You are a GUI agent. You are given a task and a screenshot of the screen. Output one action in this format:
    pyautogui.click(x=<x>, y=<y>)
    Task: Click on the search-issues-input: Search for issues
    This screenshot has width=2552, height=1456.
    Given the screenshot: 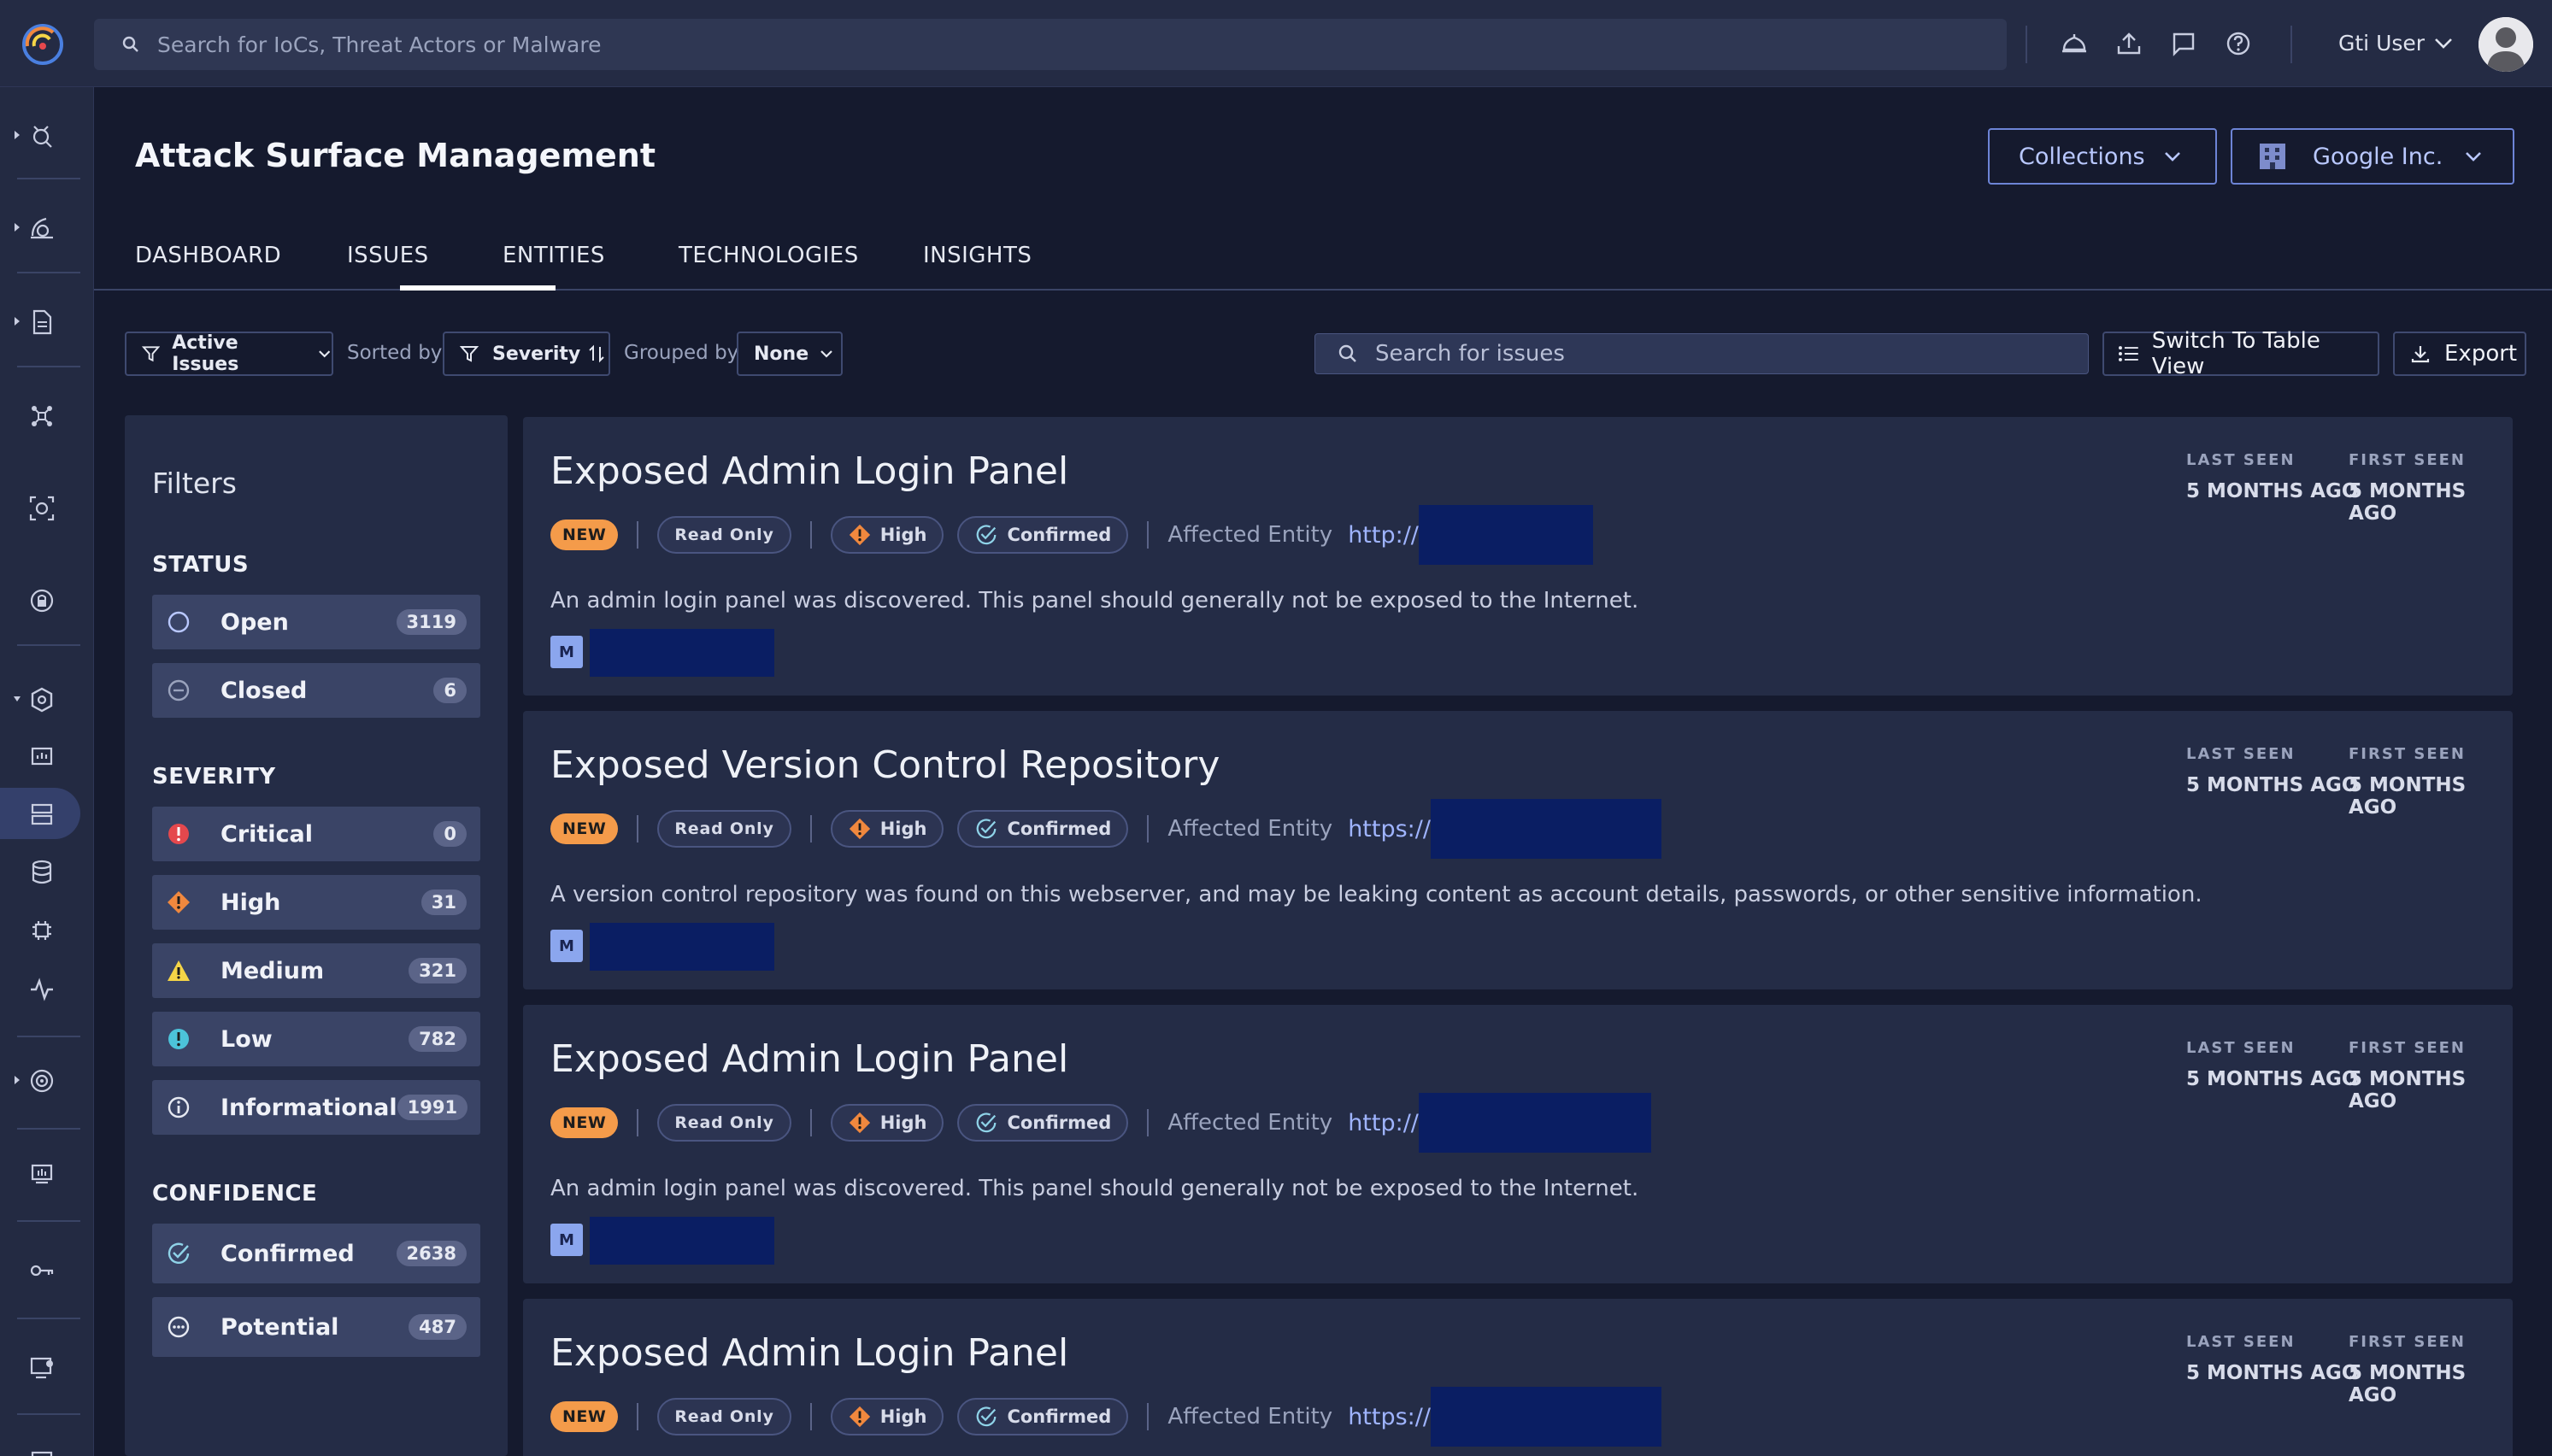 What is the action you would take?
    pyautogui.click(x=1701, y=354)
    